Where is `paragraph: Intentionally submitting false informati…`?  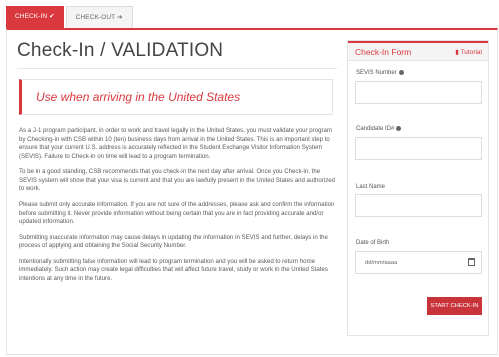
paragraph: Intentionally submitting false informati… is located at coordinates (173, 269).